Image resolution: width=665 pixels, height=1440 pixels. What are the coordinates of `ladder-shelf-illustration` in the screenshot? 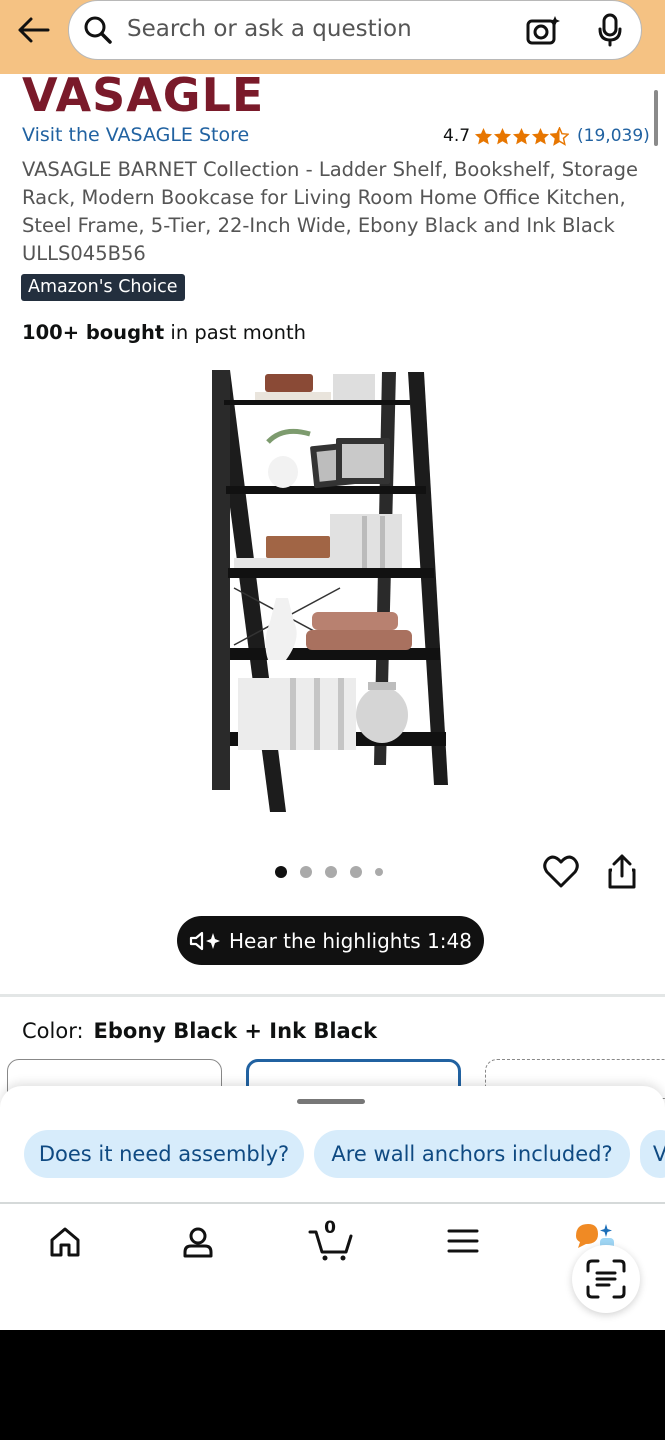 It's located at (330, 591).